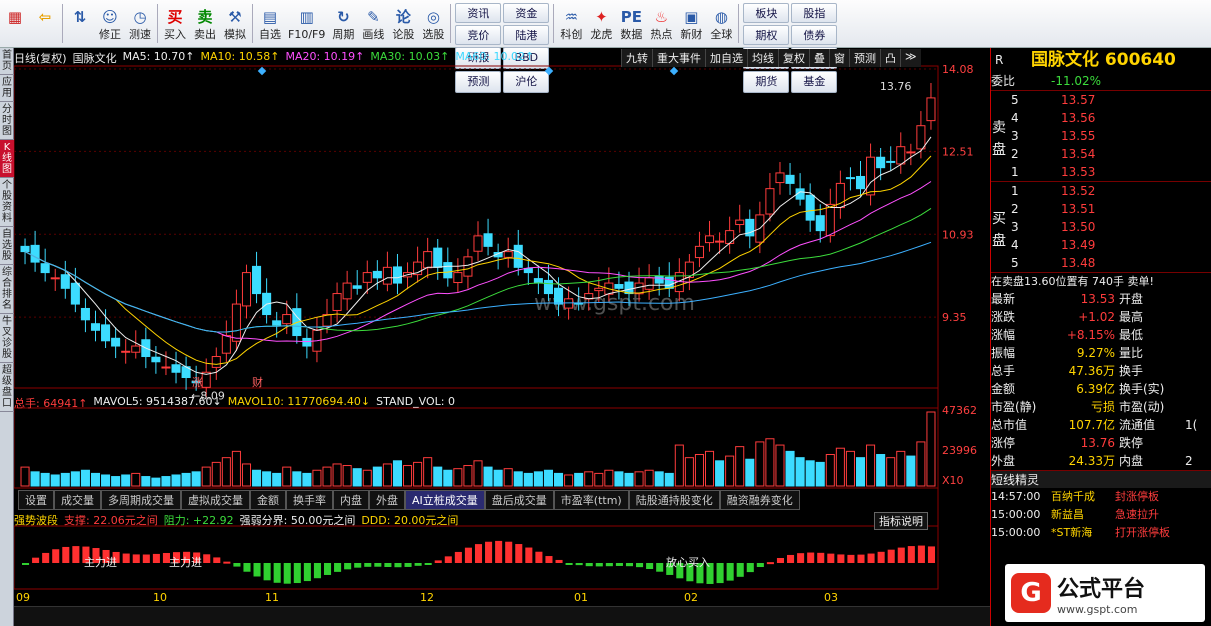  I want to click on folder-icon: ▤, so click(270, 16).